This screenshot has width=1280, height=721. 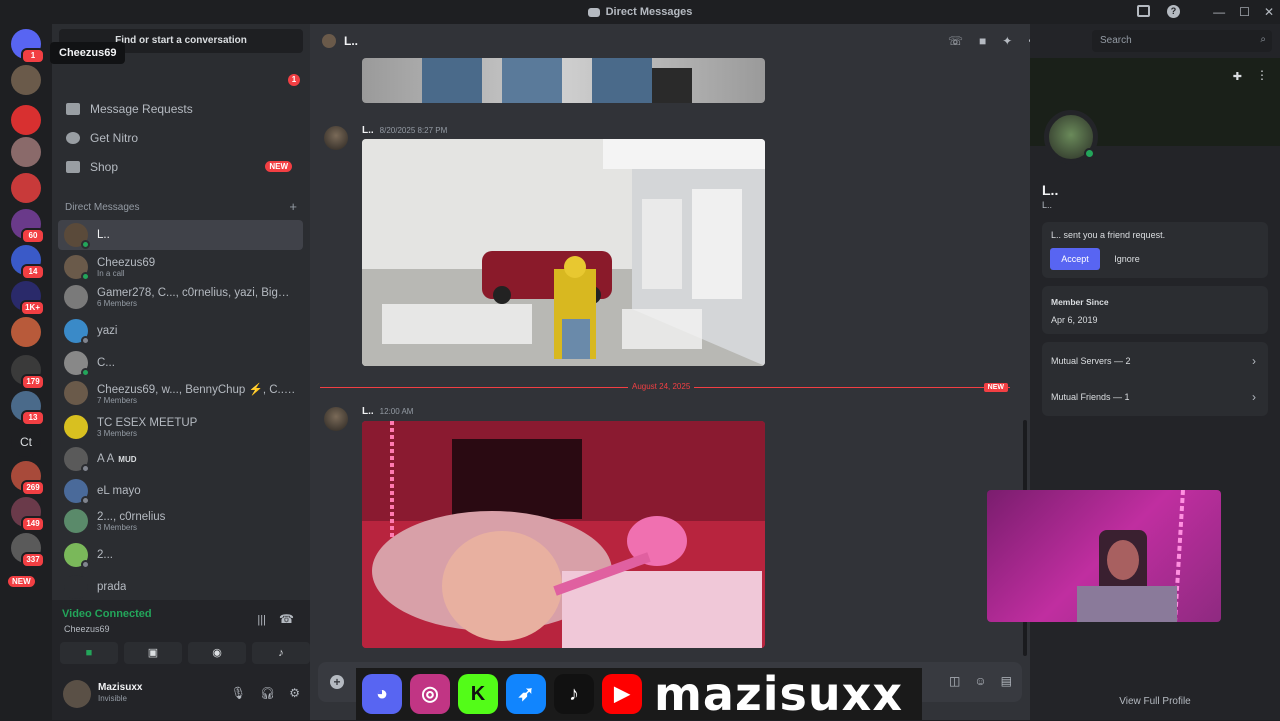 What do you see at coordinates (286, 619) in the screenshot?
I see `disconnect-icon: ☎` at bounding box center [286, 619].